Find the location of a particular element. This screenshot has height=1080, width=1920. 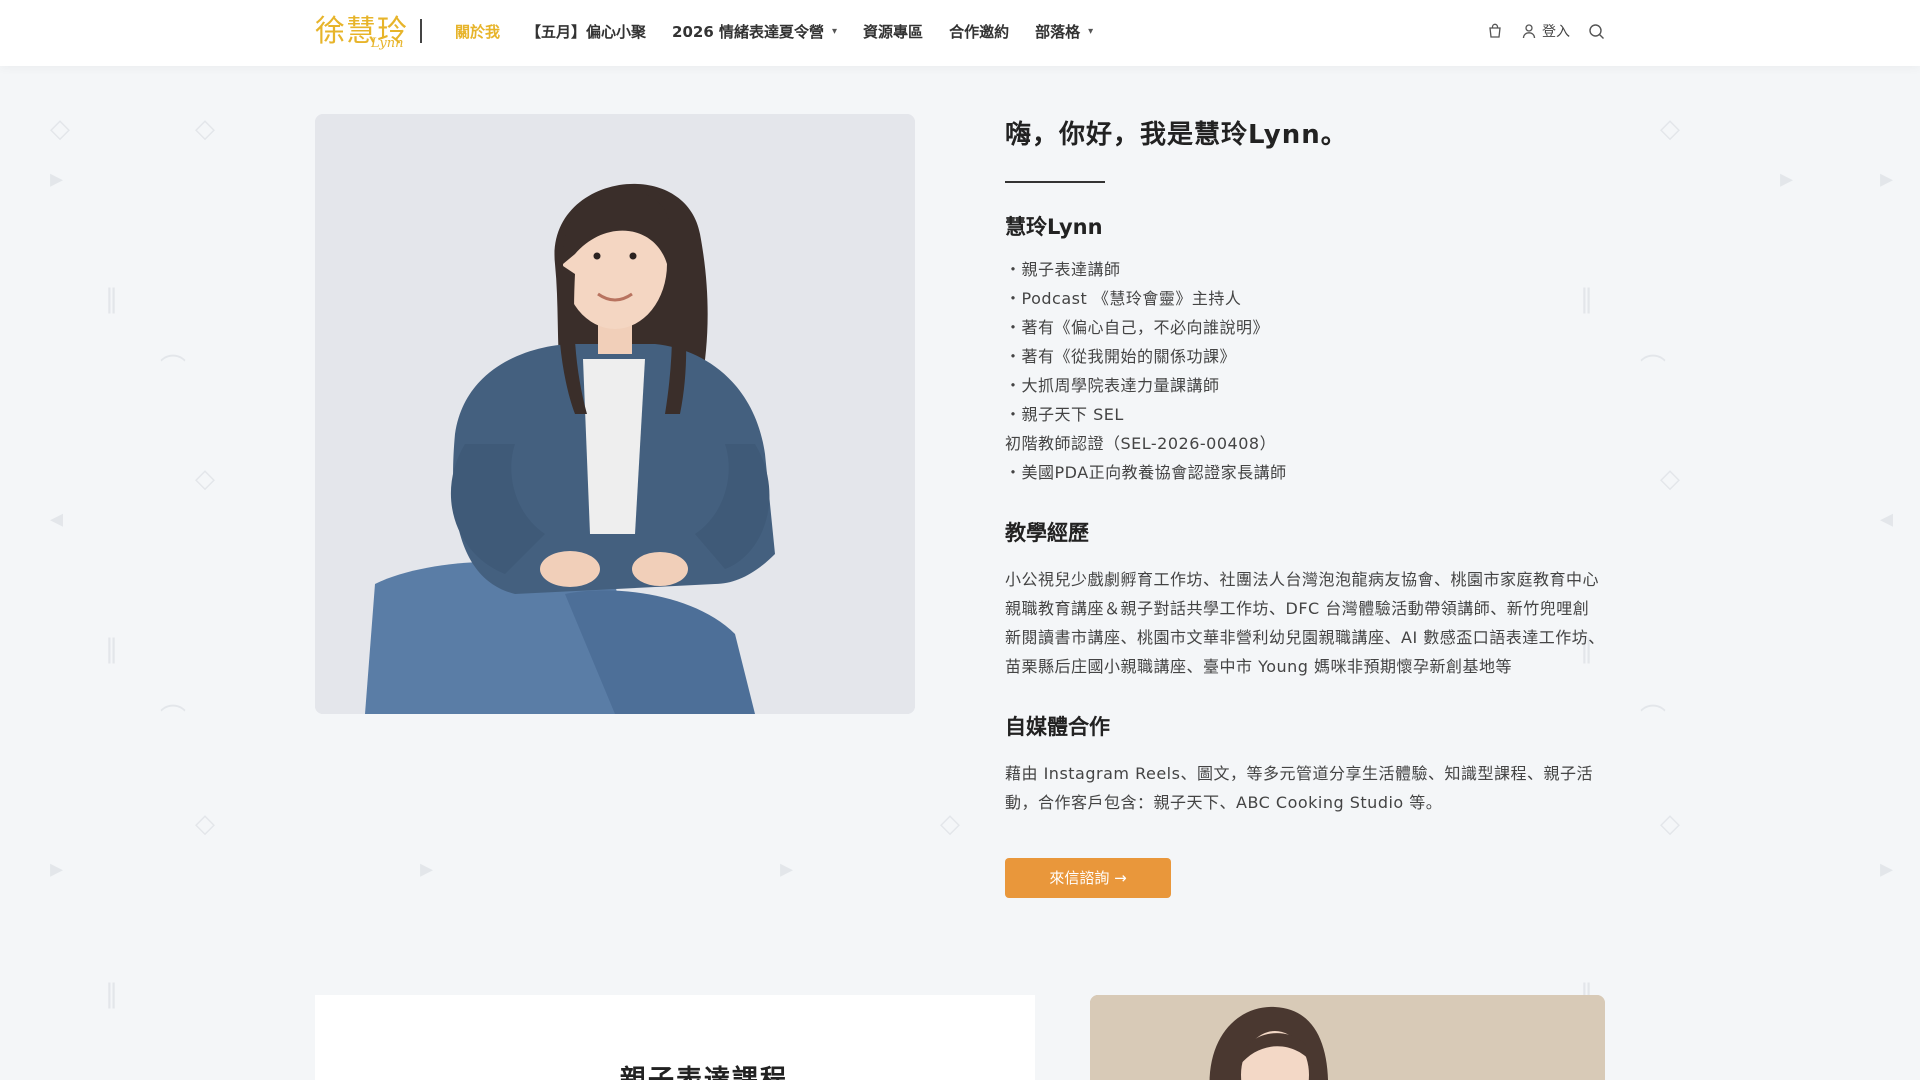

search-button is located at coordinates (1596, 31).